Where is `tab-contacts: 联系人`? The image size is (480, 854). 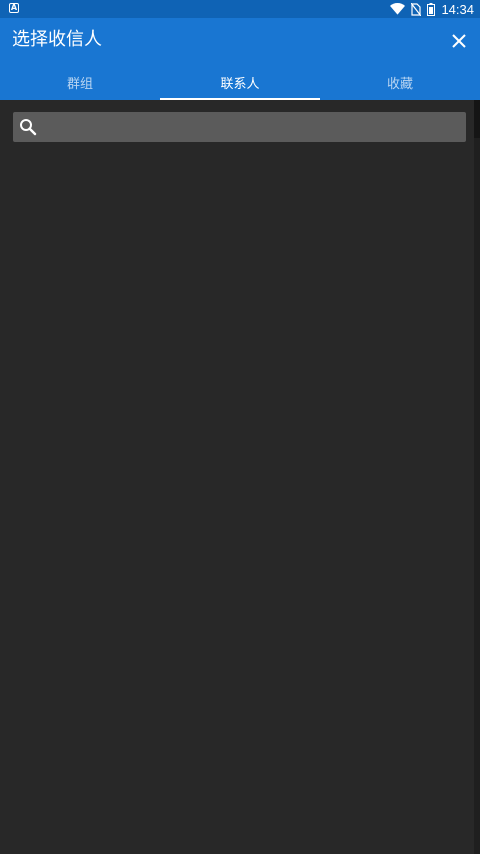
tab-contacts: 联系人 is located at coordinates (240, 82).